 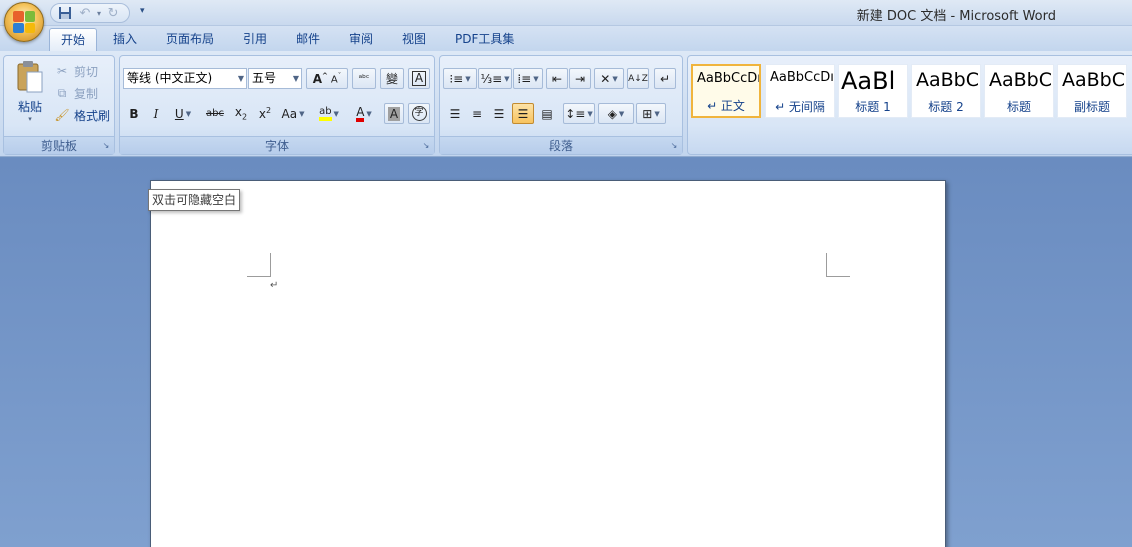 I want to click on enclose-characters-button: 字, so click(x=419, y=113).